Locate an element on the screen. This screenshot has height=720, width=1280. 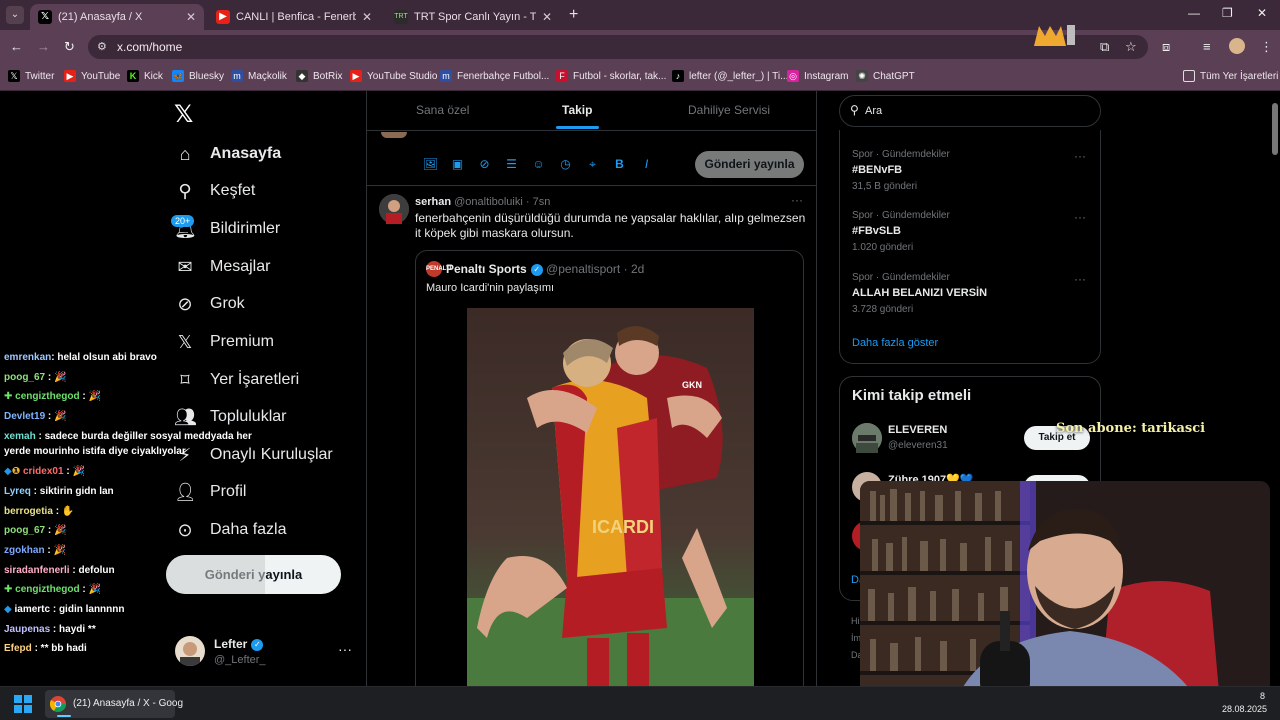
windows-start-icon is located at coordinates (23, 704).